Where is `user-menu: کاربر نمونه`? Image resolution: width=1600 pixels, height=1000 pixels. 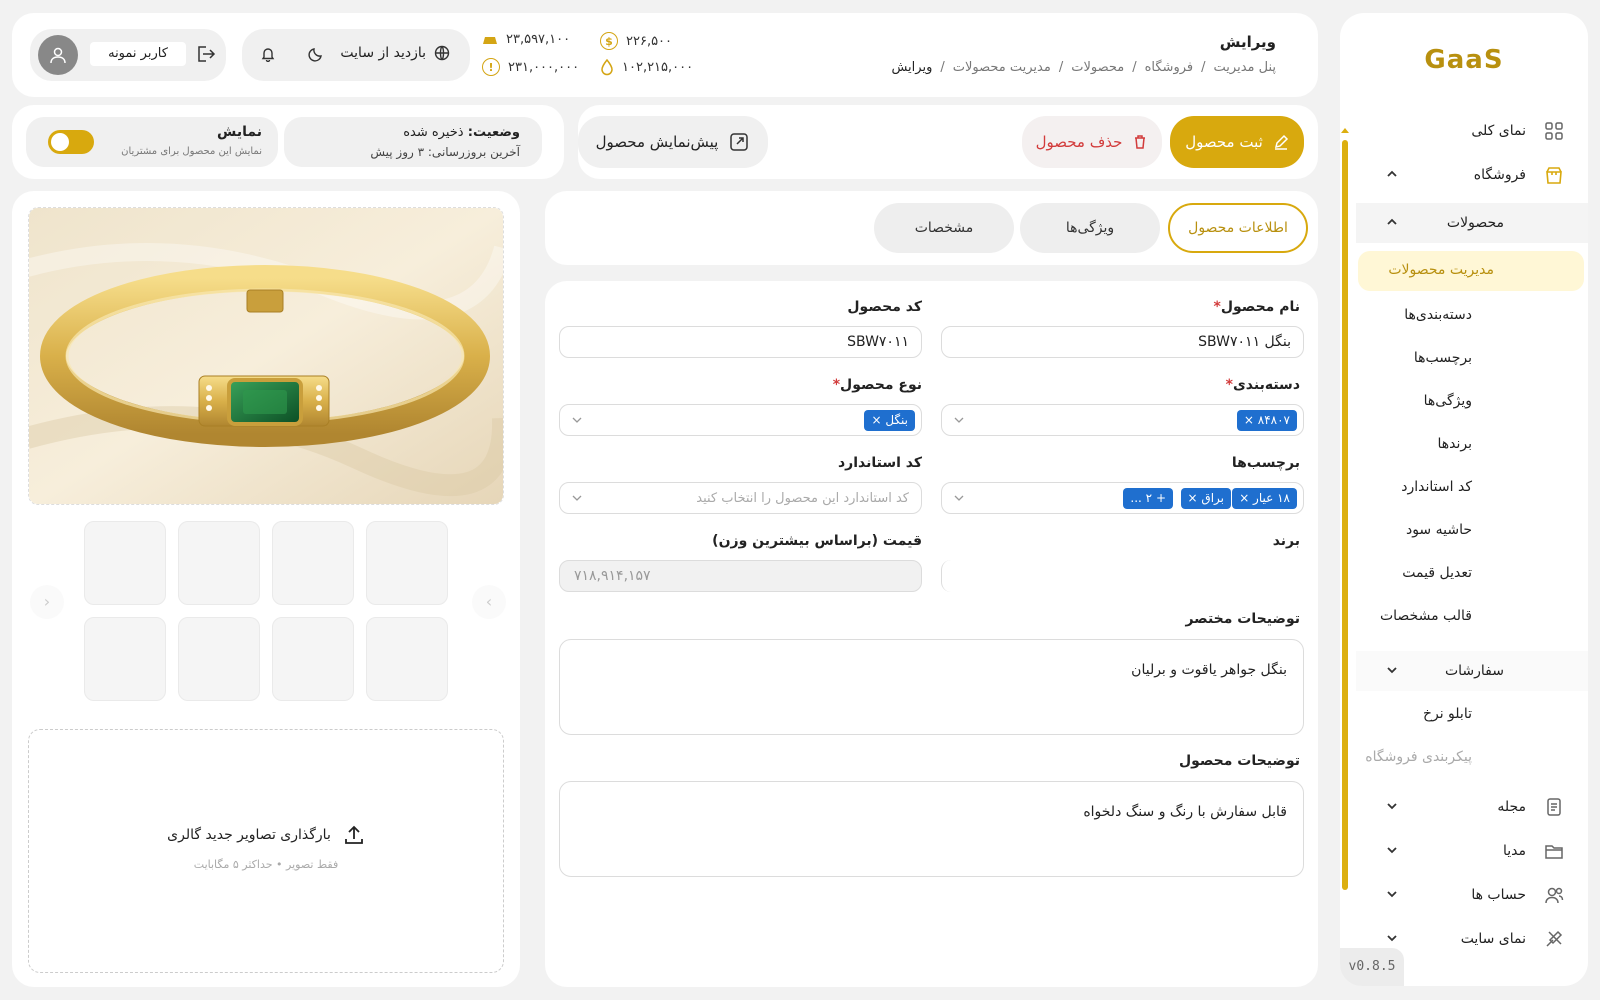 user-menu: کاربر نمونه is located at coordinates (128, 55).